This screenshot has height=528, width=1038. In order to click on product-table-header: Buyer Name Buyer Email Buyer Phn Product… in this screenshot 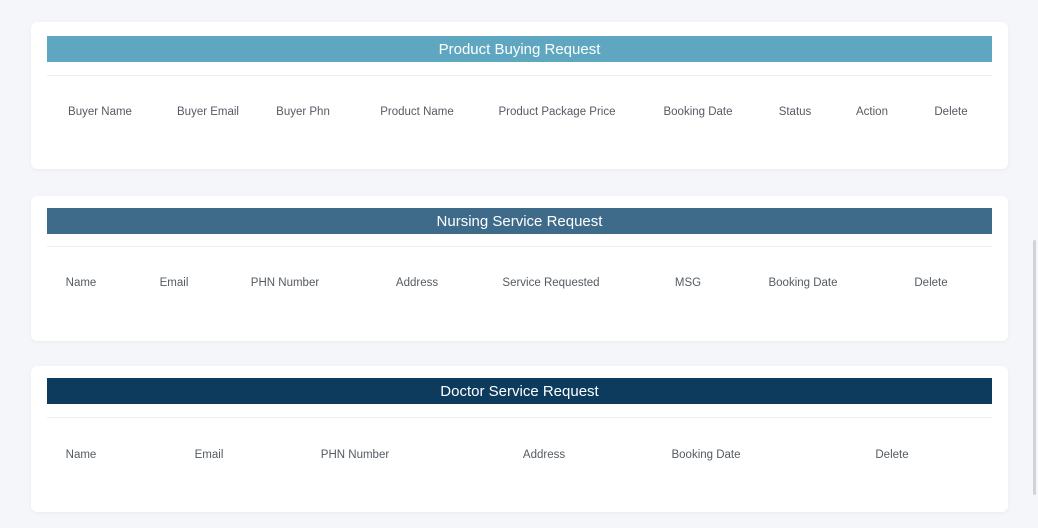, I will do `click(519, 116)`.